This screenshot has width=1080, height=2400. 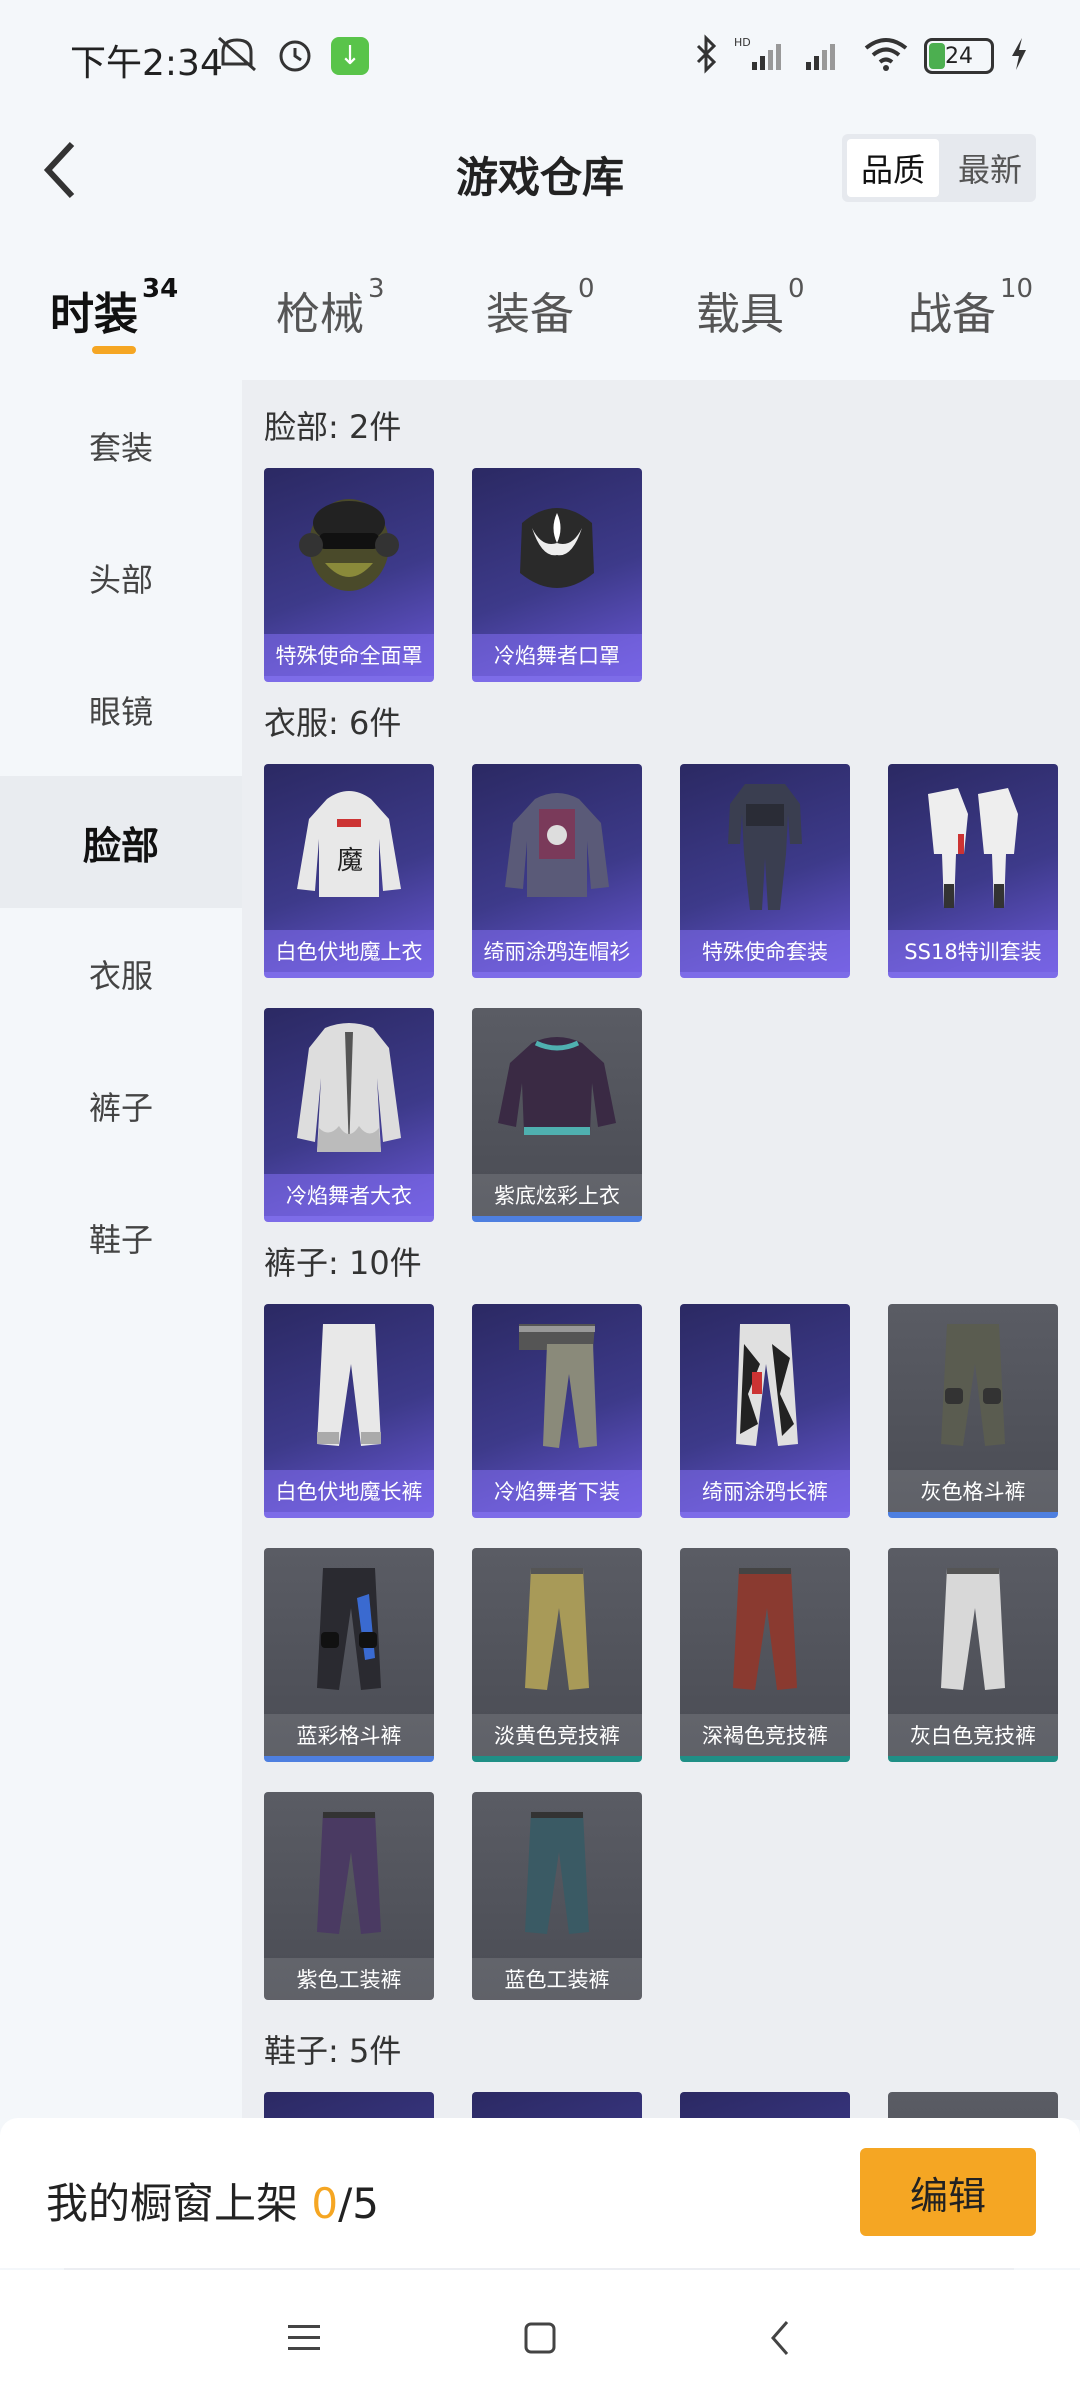 I want to click on coat-icon, so click(x=349, y=1088).